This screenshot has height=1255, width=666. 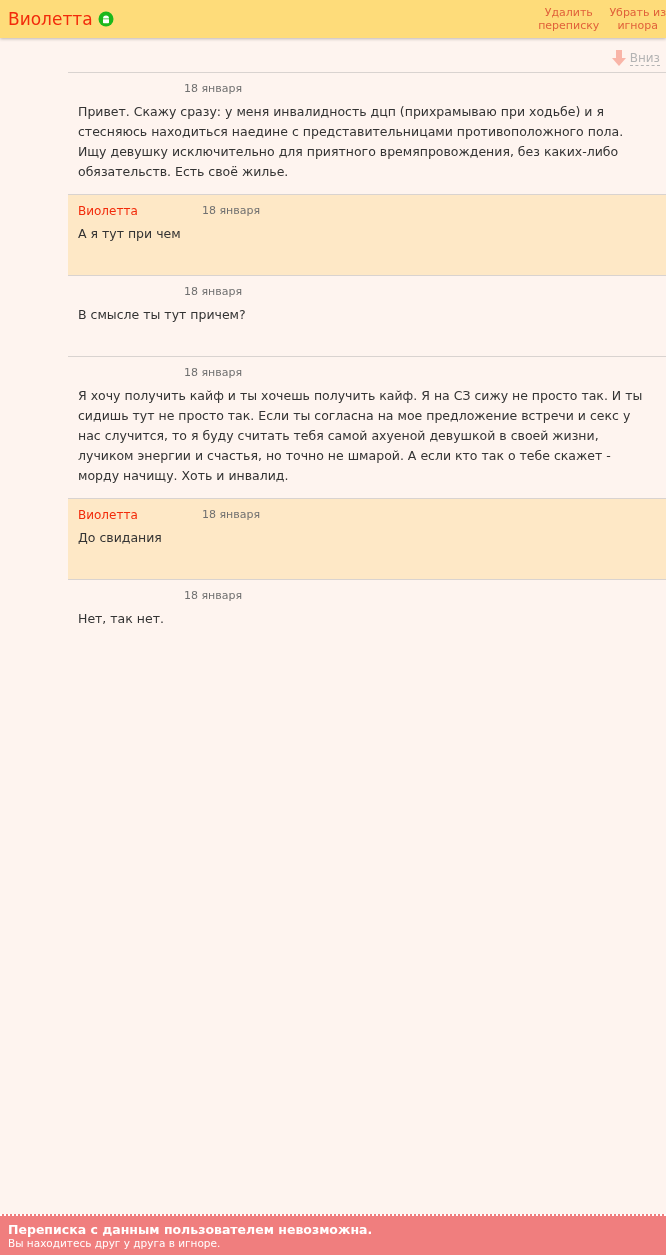 What do you see at coordinates (635, 58) in the screenshot?
I see `scroll-down-link: Вниз` at bounding box center [635, 58].